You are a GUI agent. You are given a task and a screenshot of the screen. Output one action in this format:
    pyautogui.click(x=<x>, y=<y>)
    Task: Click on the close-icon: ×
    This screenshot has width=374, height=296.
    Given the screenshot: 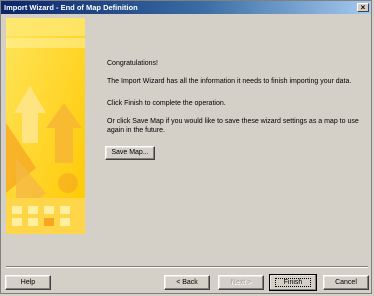 What is the action you would take?
    pyautogui.click(x=363, y=7)
    